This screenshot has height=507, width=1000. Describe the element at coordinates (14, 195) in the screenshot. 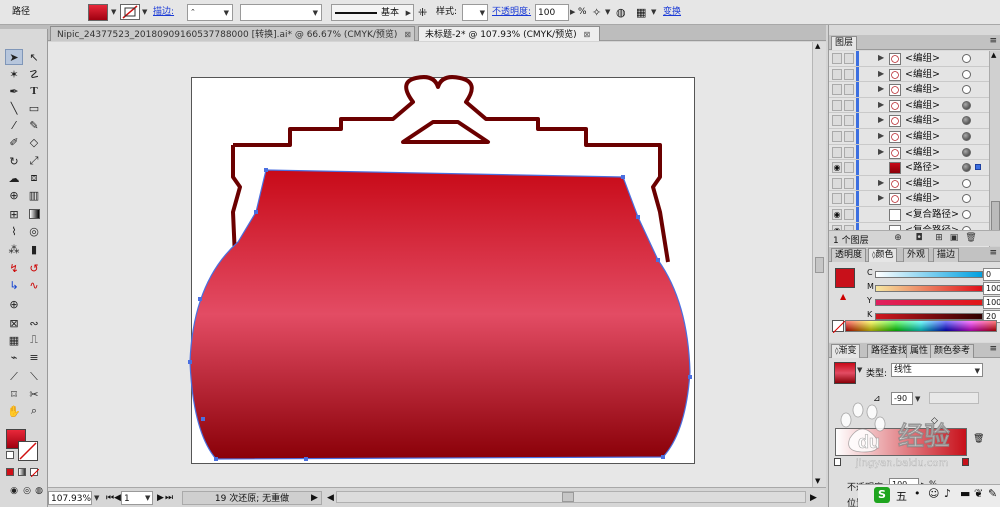

I see `shape-builder-tool-icon: ⊕` at that location.